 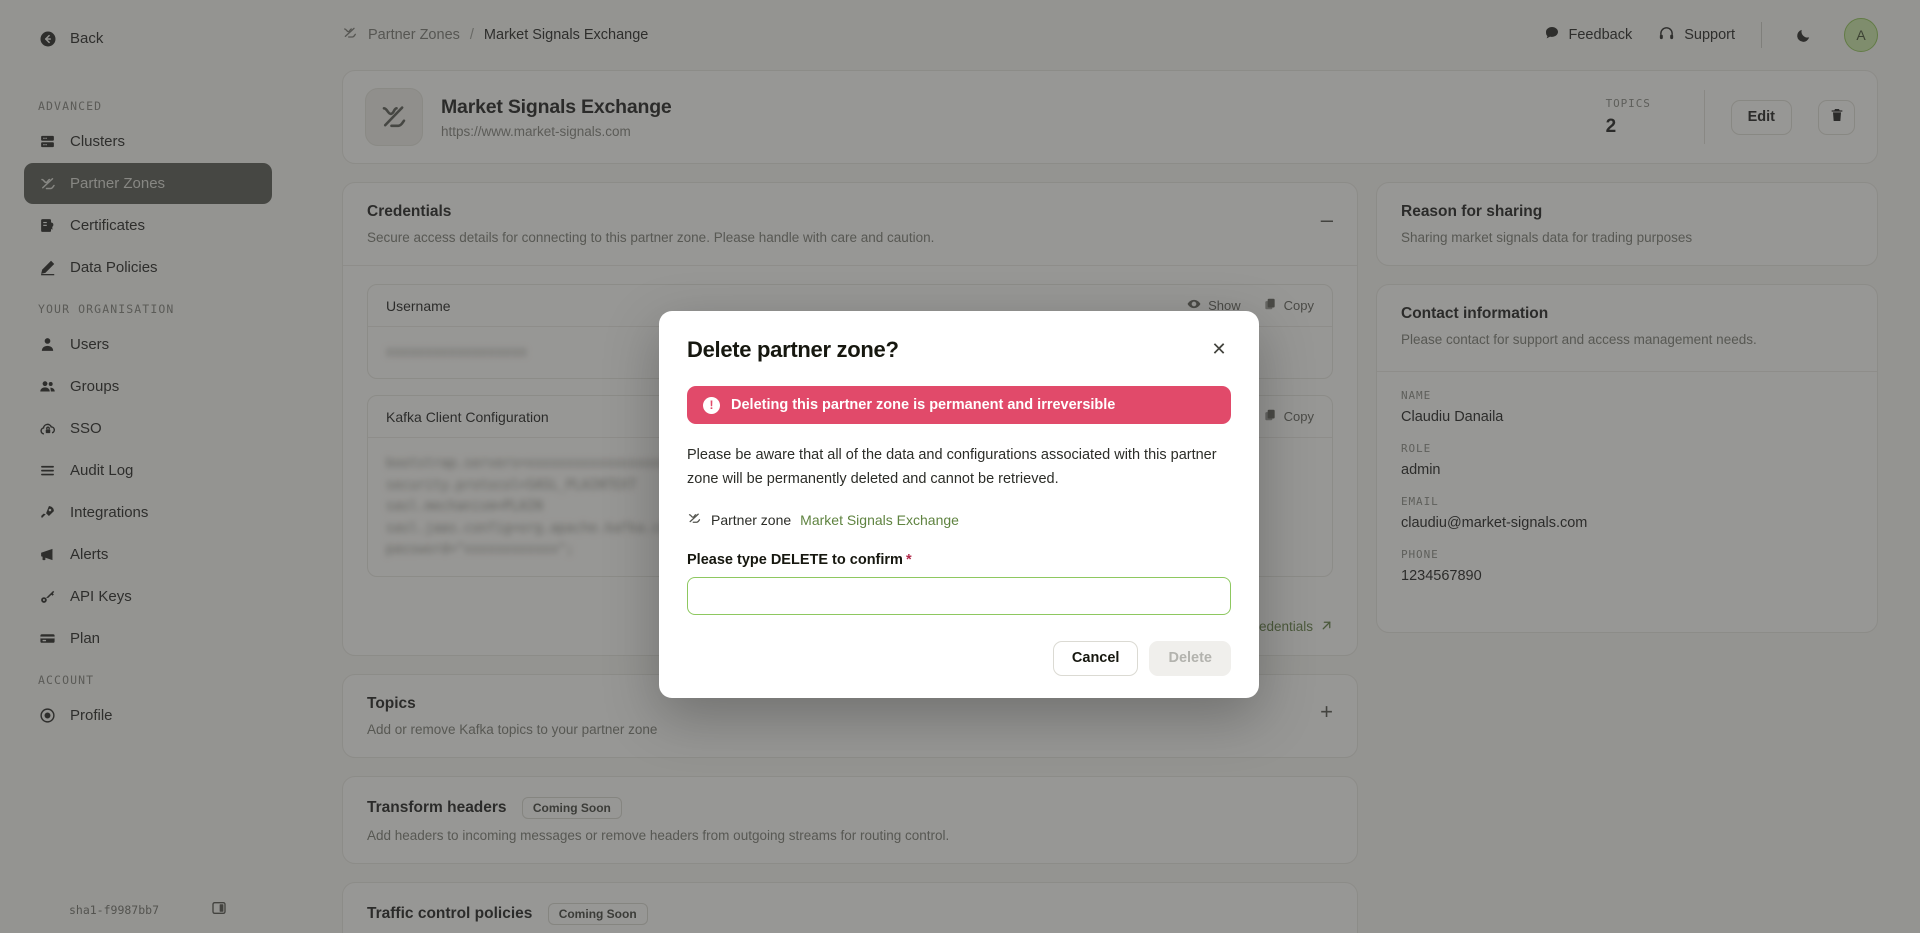 I want to click on modal-entity-value: Market Signals Exchange, so click(x=879, y=519).